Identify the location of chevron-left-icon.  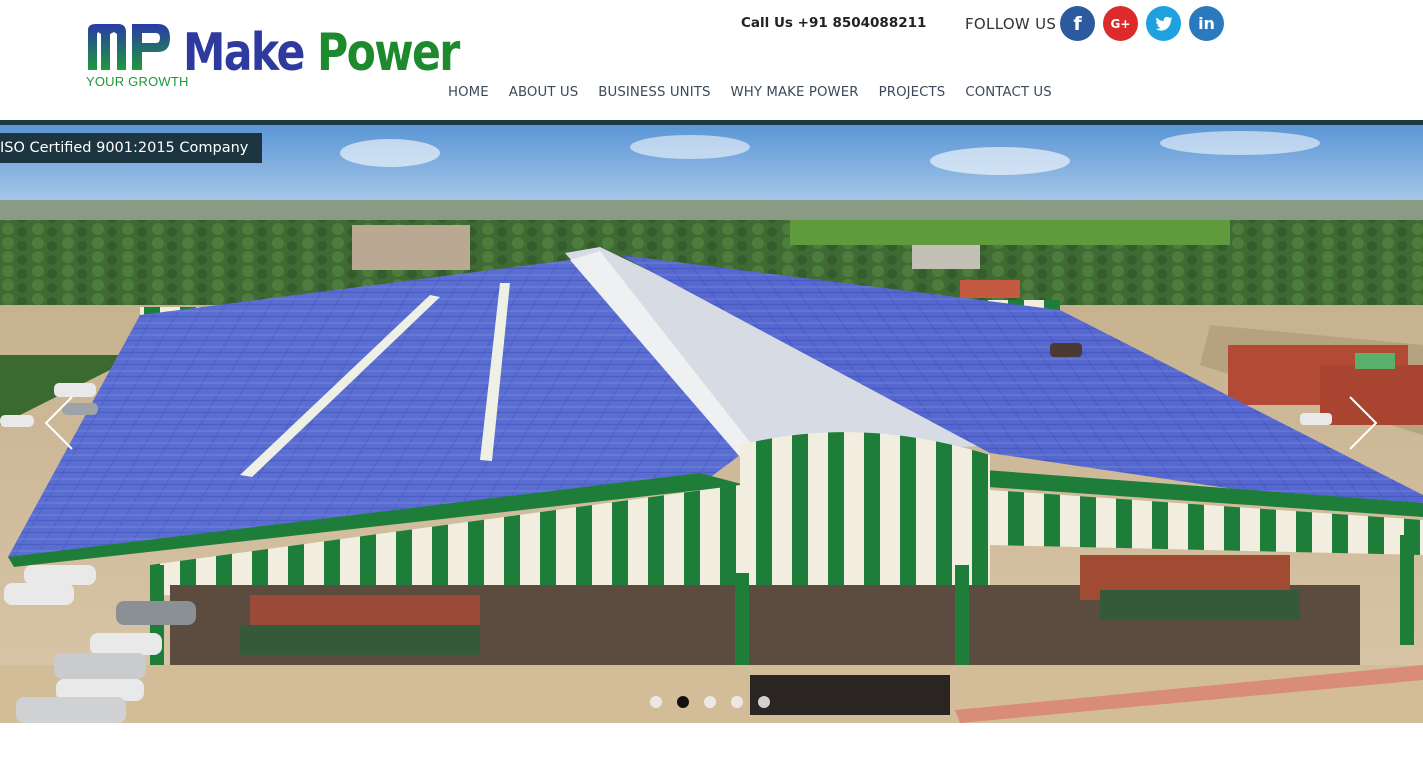
(58, 423).